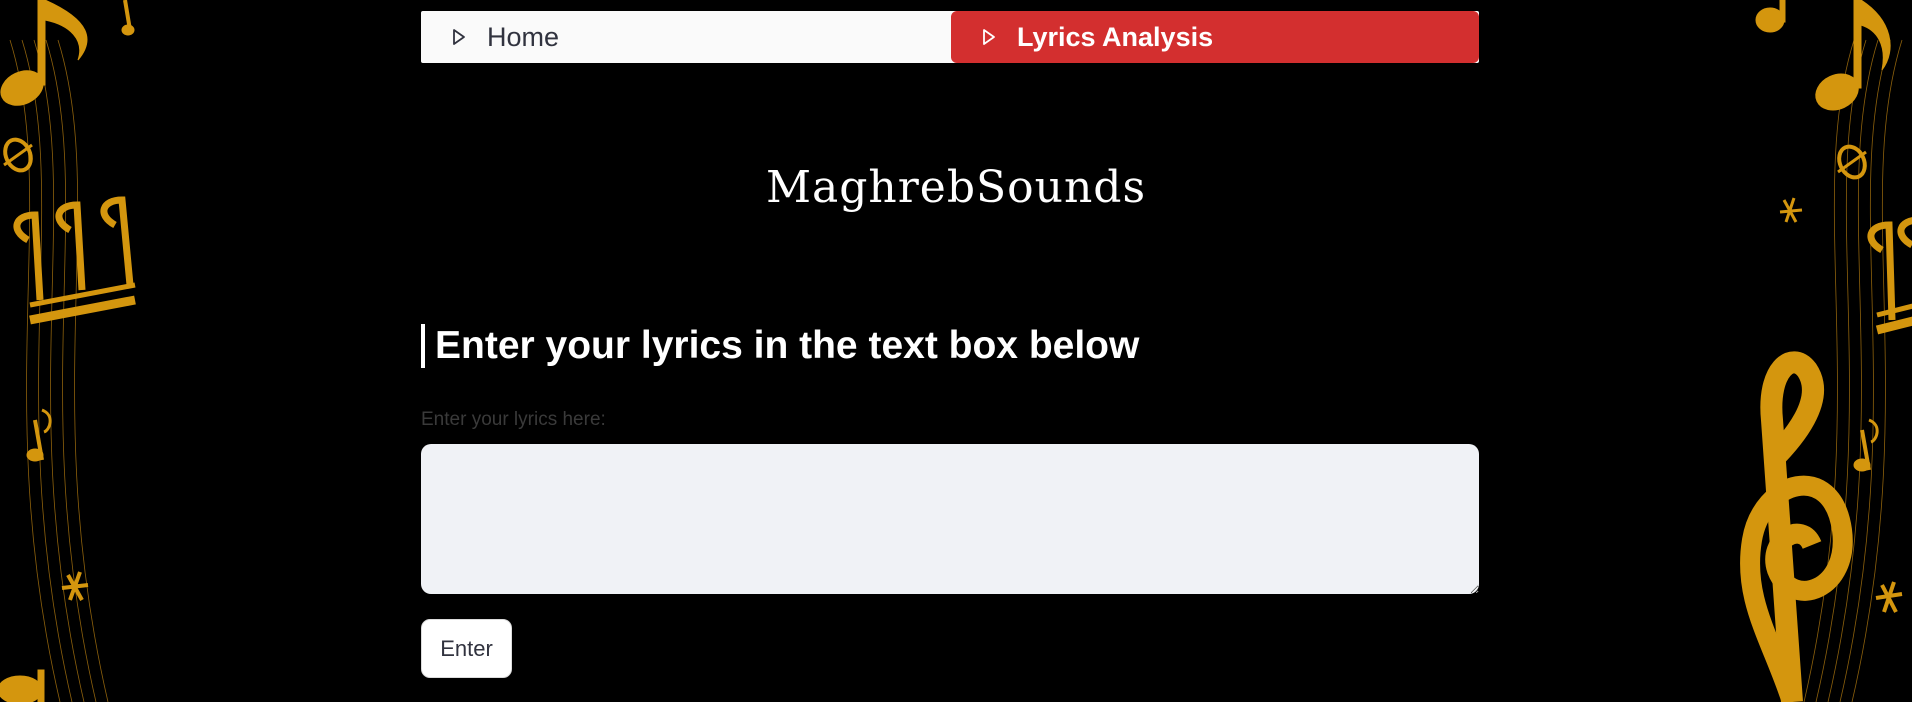  Describe the element at coordinates (68, 351) in the screenshot. I see `music-notes-decoration-left` at that location.